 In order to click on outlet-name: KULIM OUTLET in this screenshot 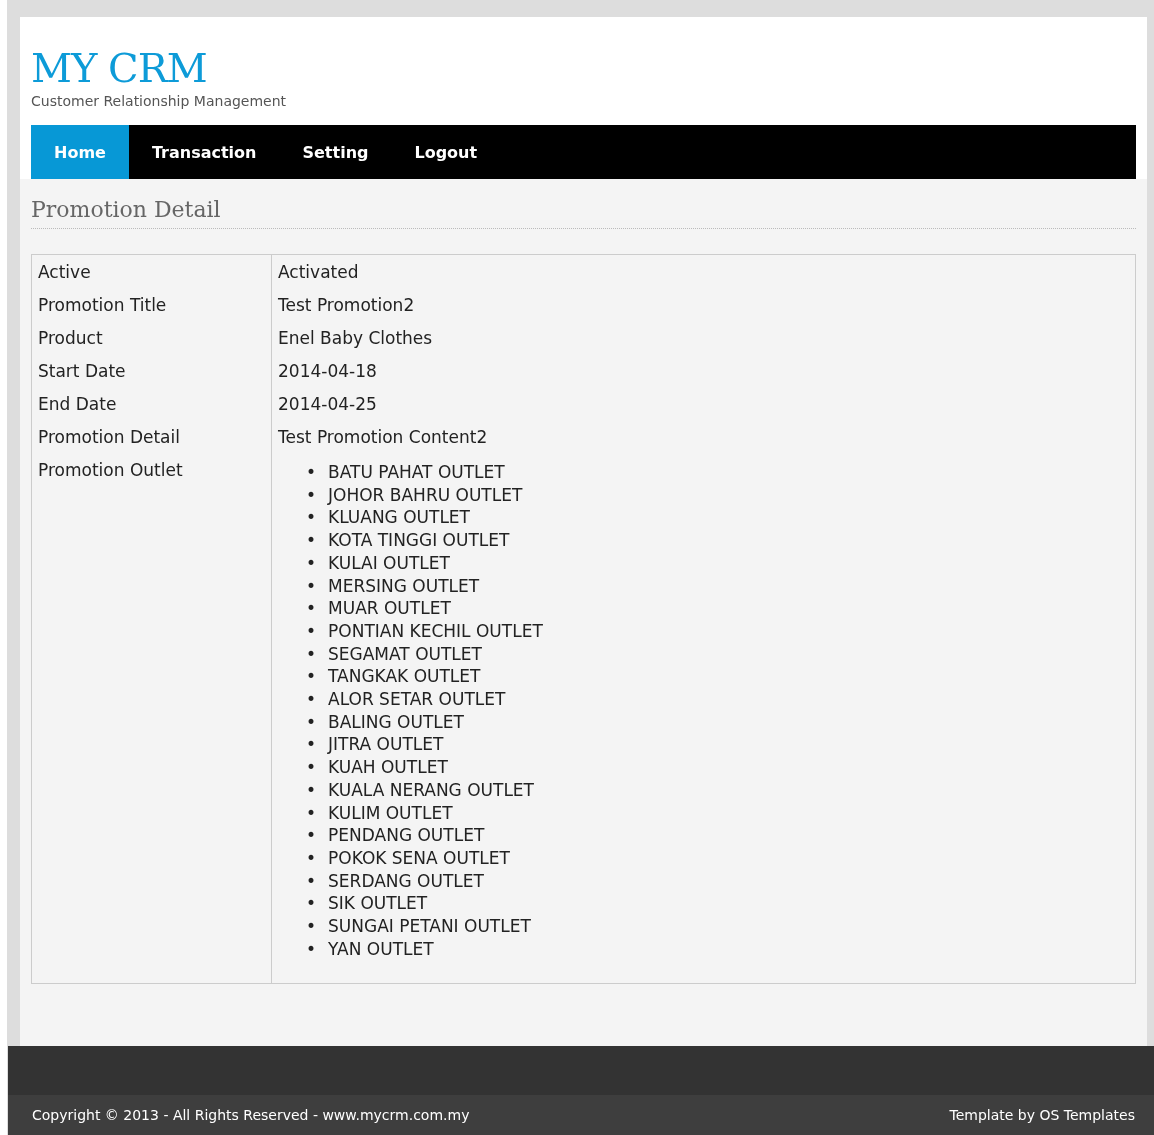, I will do `click(390, 813)`.